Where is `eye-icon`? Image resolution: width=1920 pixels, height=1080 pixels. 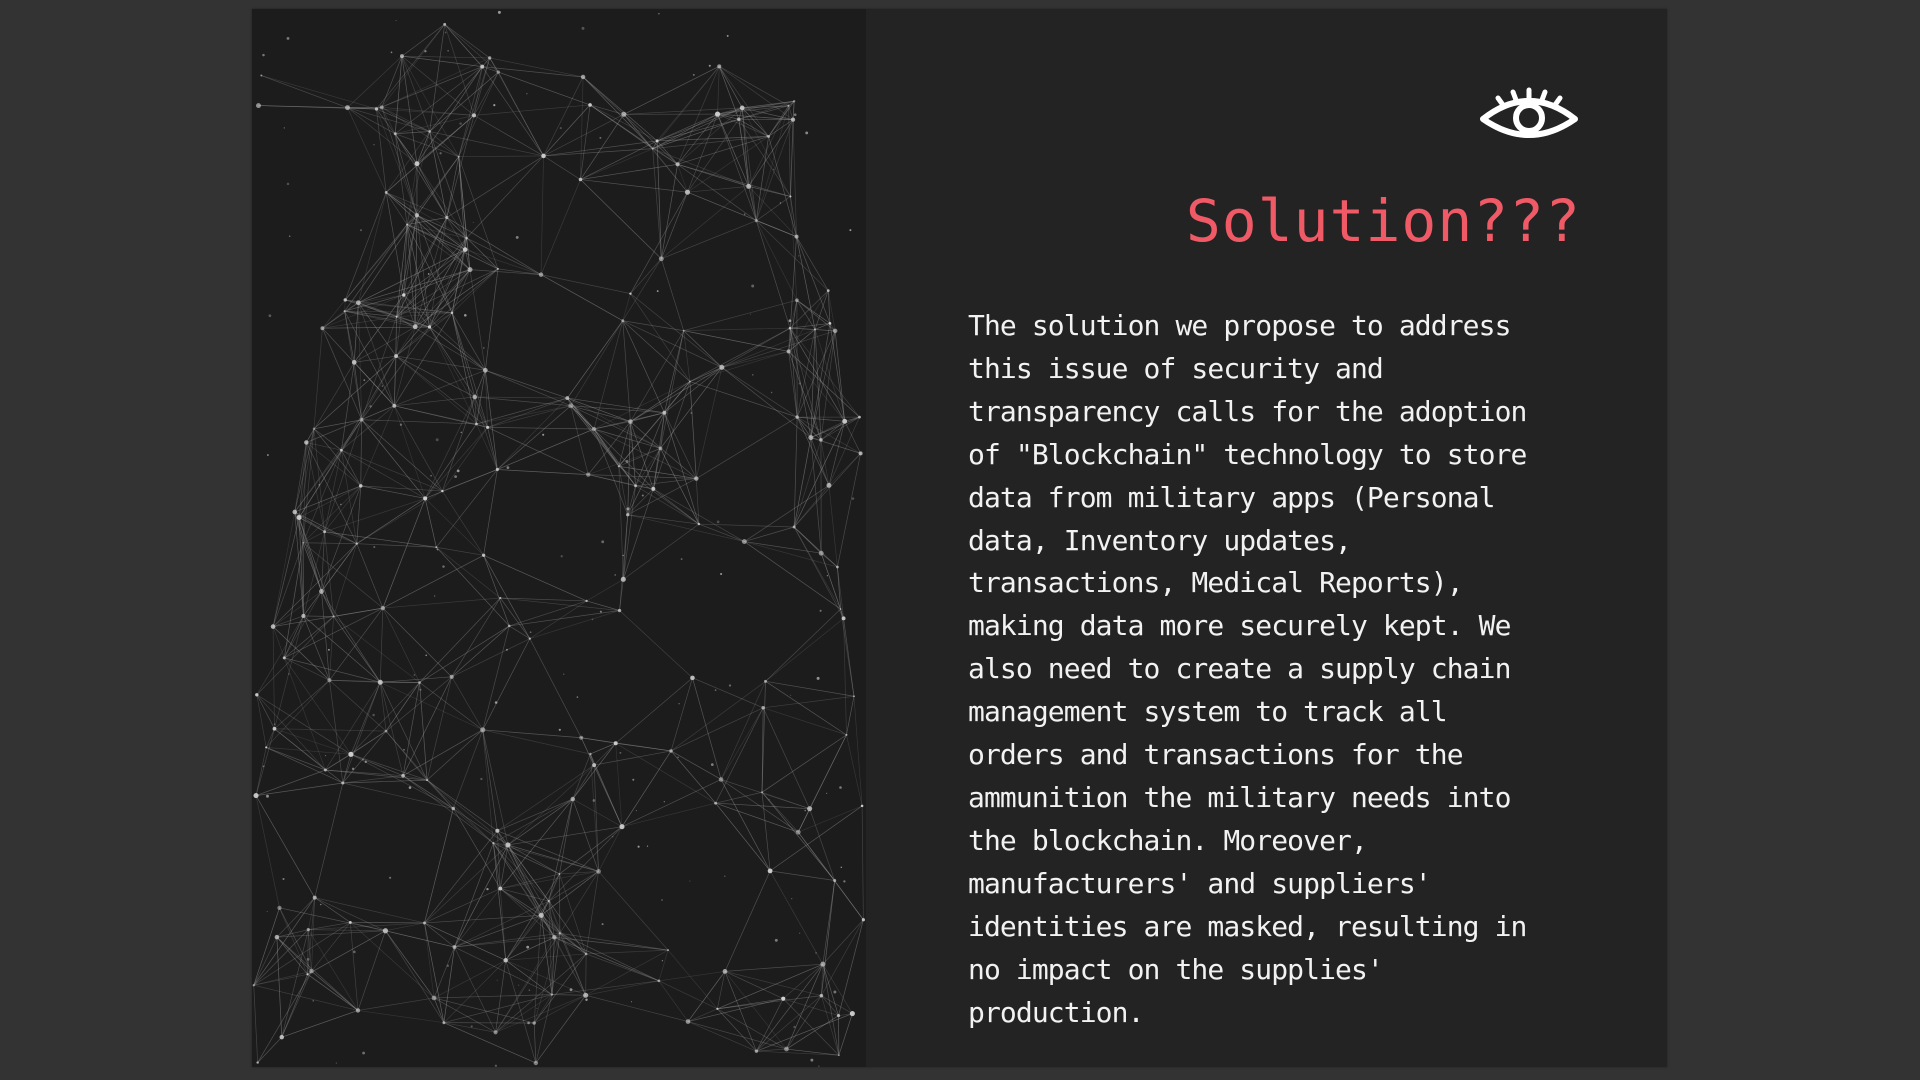 eye-icon is located at coordinates (1529, 112).